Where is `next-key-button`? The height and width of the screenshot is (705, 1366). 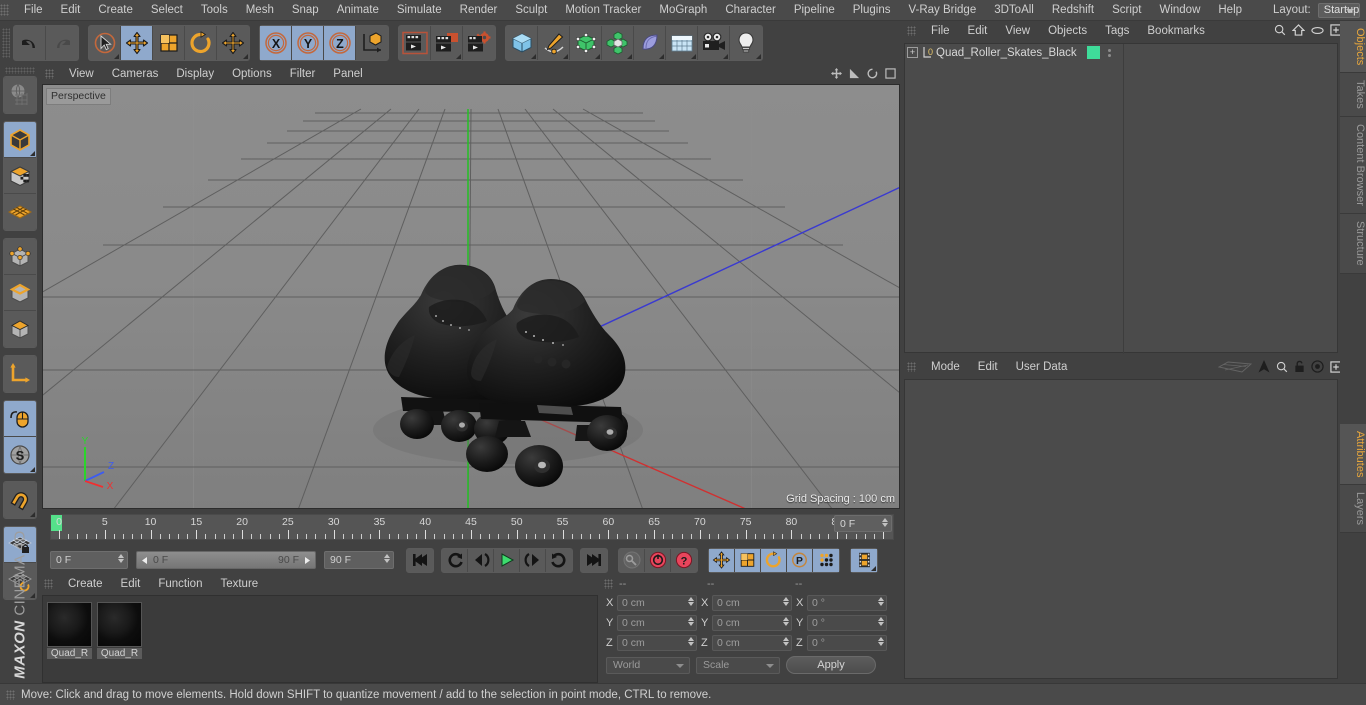 next-key-button is located at coordinates (559, 560).